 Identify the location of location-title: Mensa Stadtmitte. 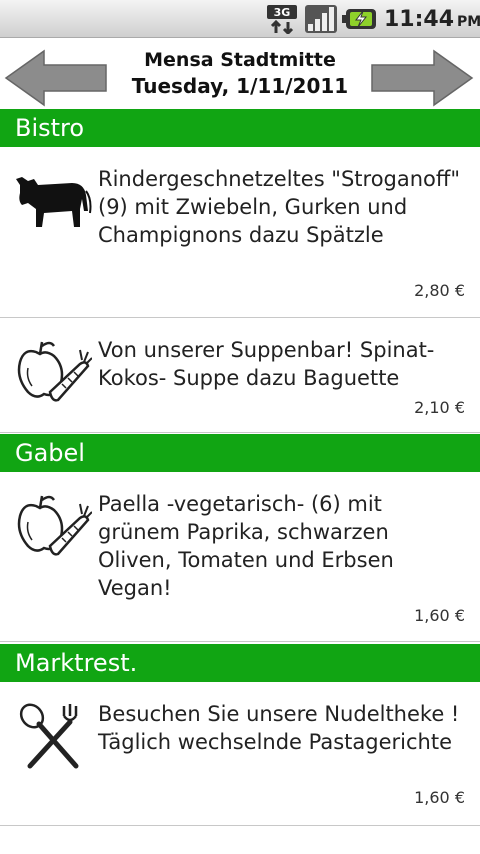
(240, 60).